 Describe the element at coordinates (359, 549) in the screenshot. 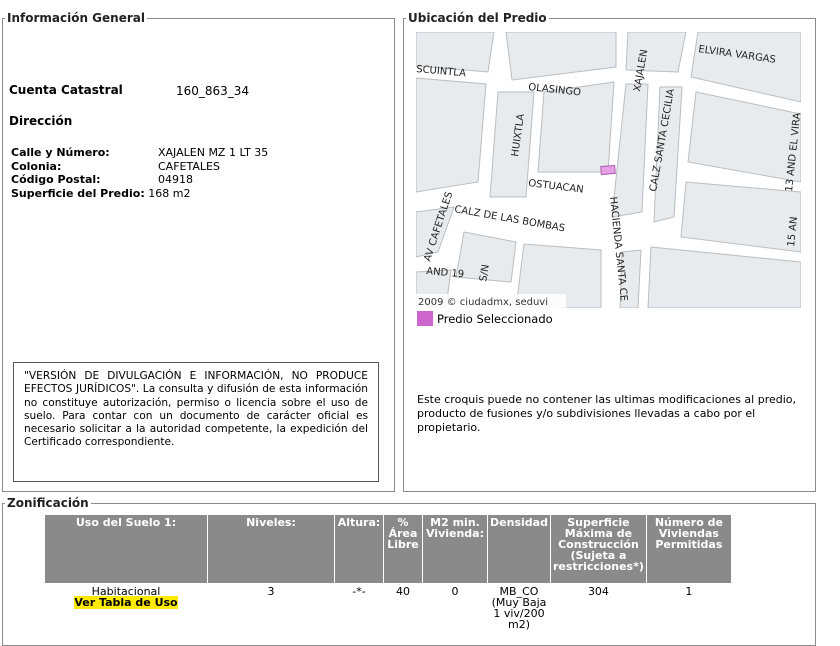

I see `col-altura: Altura:` at that location.